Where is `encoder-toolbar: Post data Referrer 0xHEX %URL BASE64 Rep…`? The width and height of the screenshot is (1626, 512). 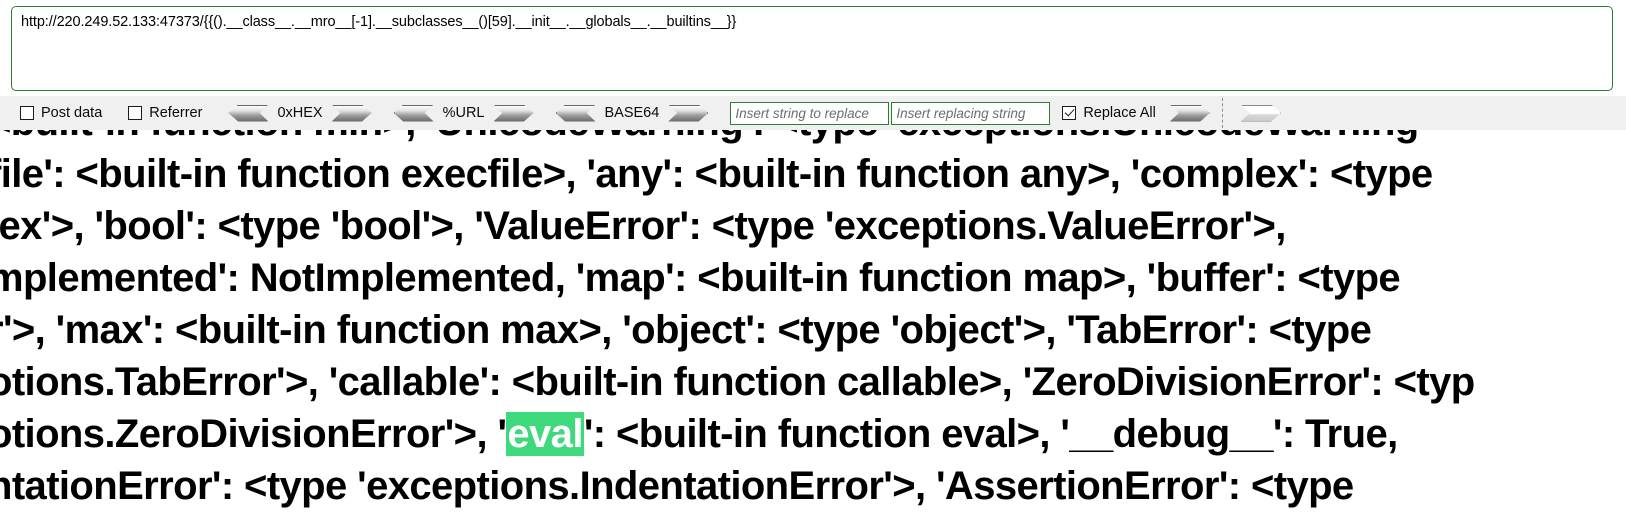
encoder-toolbar: Post data Referrer 0xHEX %URL BASE64 Rep… is located at coordinates (813, 113).